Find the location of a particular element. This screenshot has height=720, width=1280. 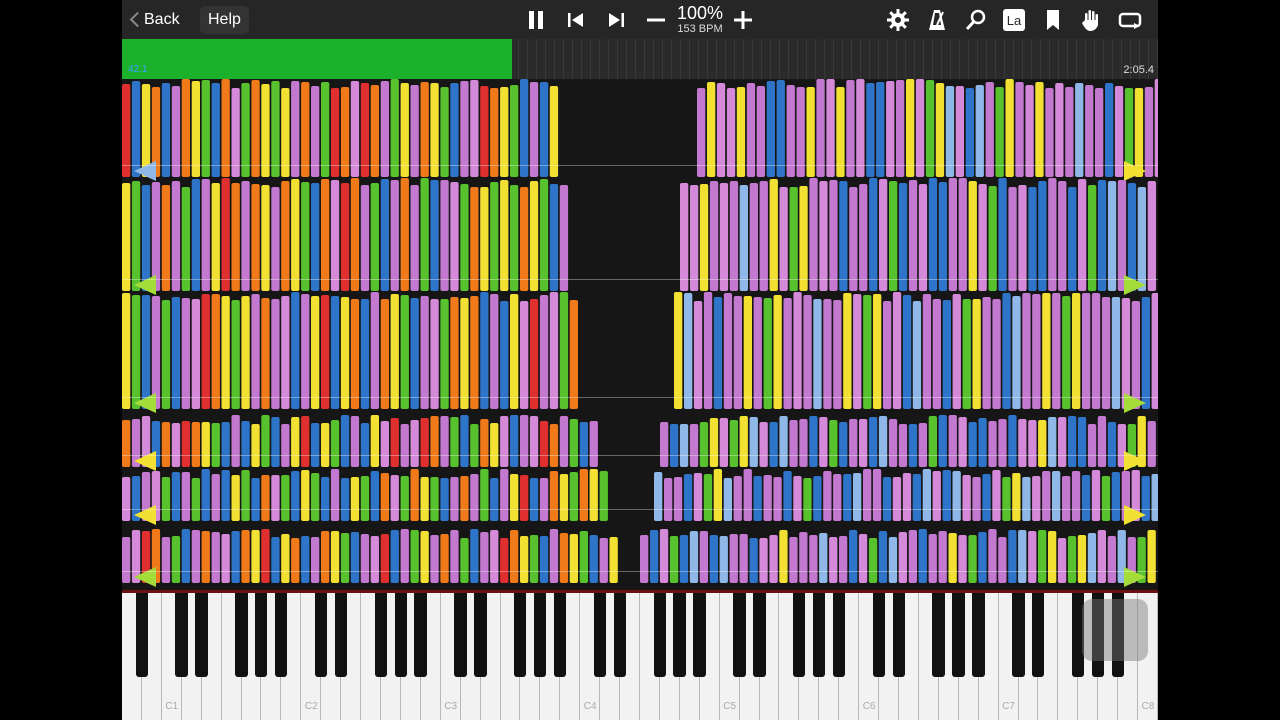

back-button: Back is located at coordinates (154, 20).